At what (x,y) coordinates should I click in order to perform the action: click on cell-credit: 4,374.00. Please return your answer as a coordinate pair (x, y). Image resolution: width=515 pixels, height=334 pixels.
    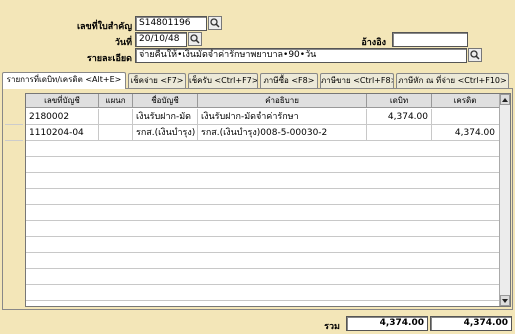
    Looking at the image, I should click on (465, 133).